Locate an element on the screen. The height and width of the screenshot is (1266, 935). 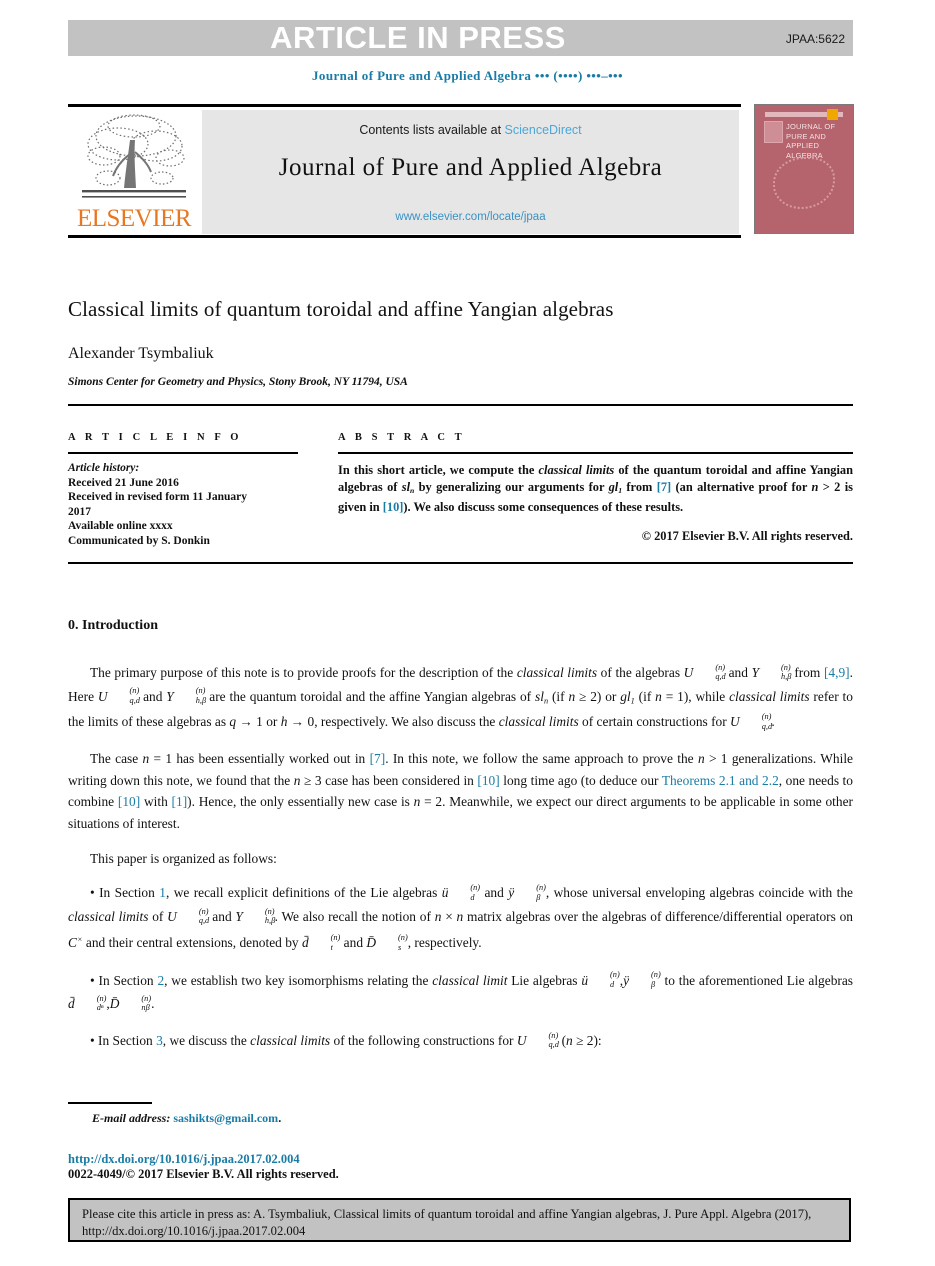
cover-elsevier-mark-icon is located at coordinates (773, 132).